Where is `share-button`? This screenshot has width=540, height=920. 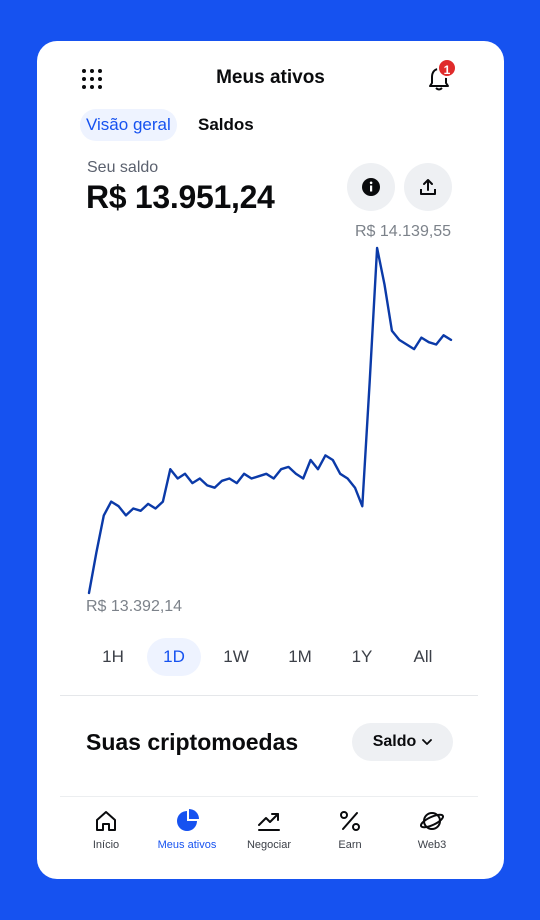 share-button is located at coordinates (428, 187).